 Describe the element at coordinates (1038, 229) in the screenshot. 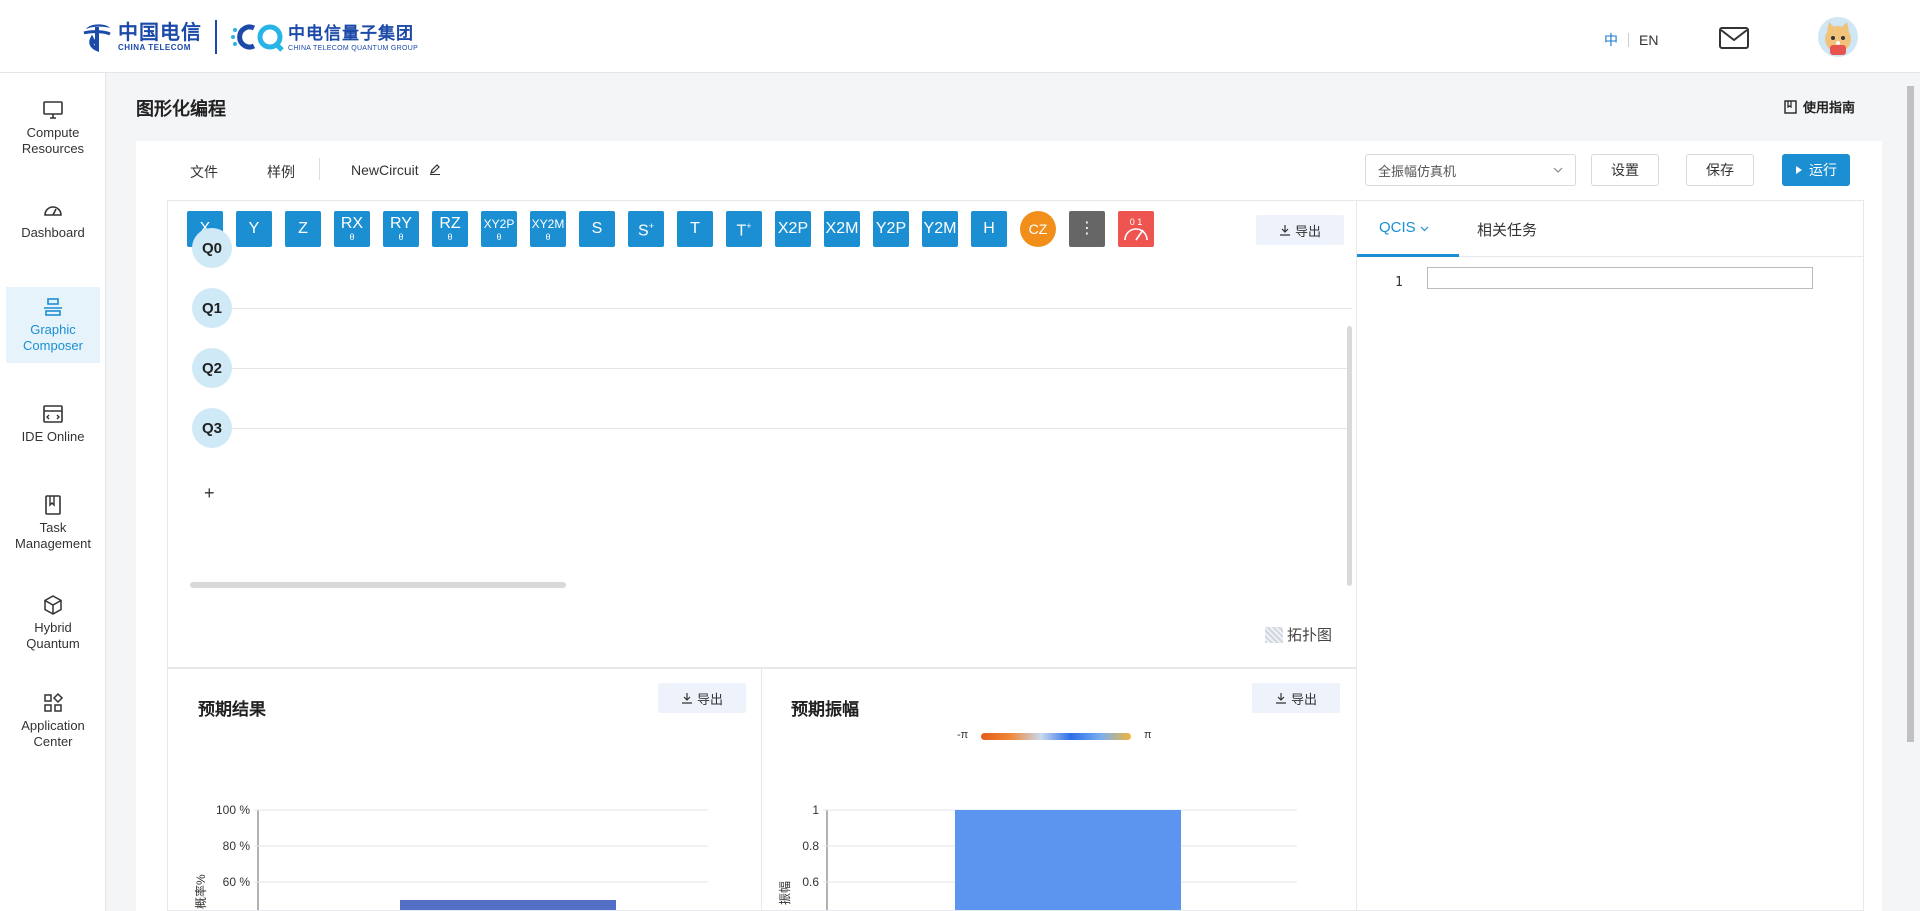

I see `gate-cz: CZ` at that location.